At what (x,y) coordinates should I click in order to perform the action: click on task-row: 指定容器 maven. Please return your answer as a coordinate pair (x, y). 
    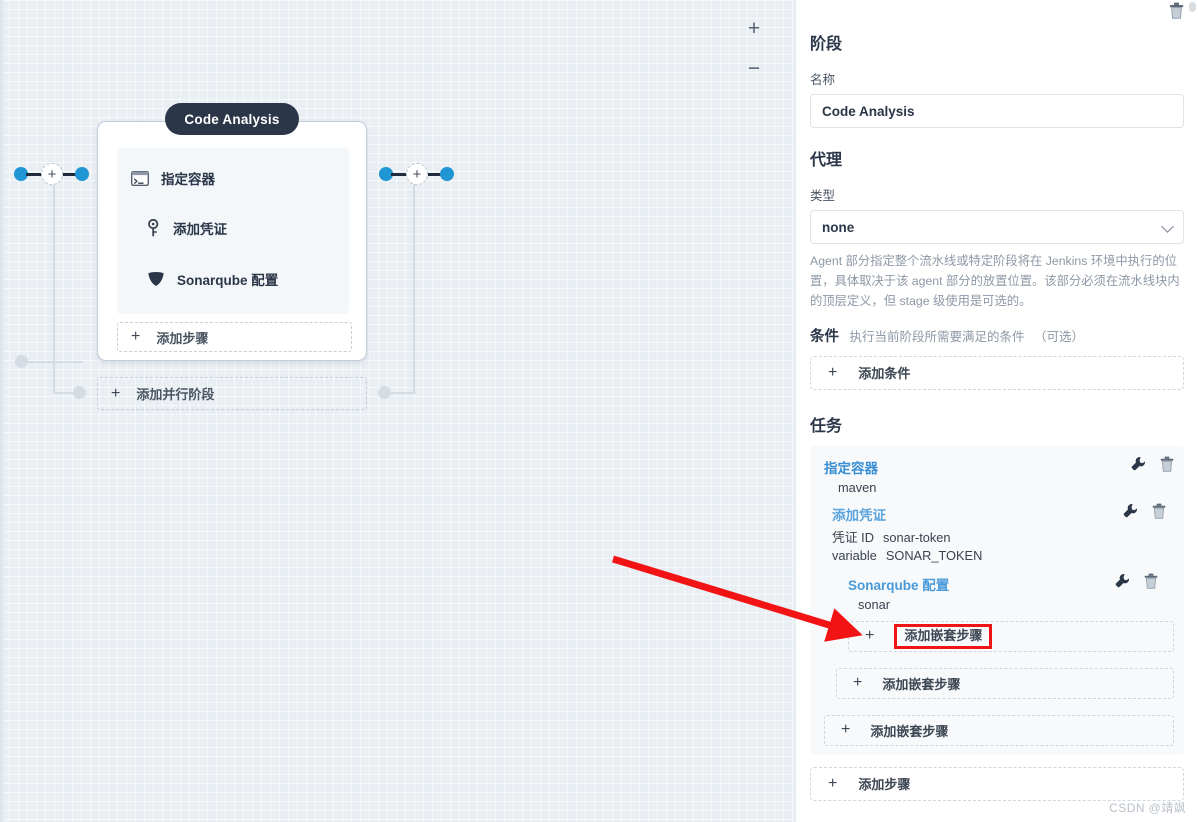
    Looking at the image, I should click on (997, 475).